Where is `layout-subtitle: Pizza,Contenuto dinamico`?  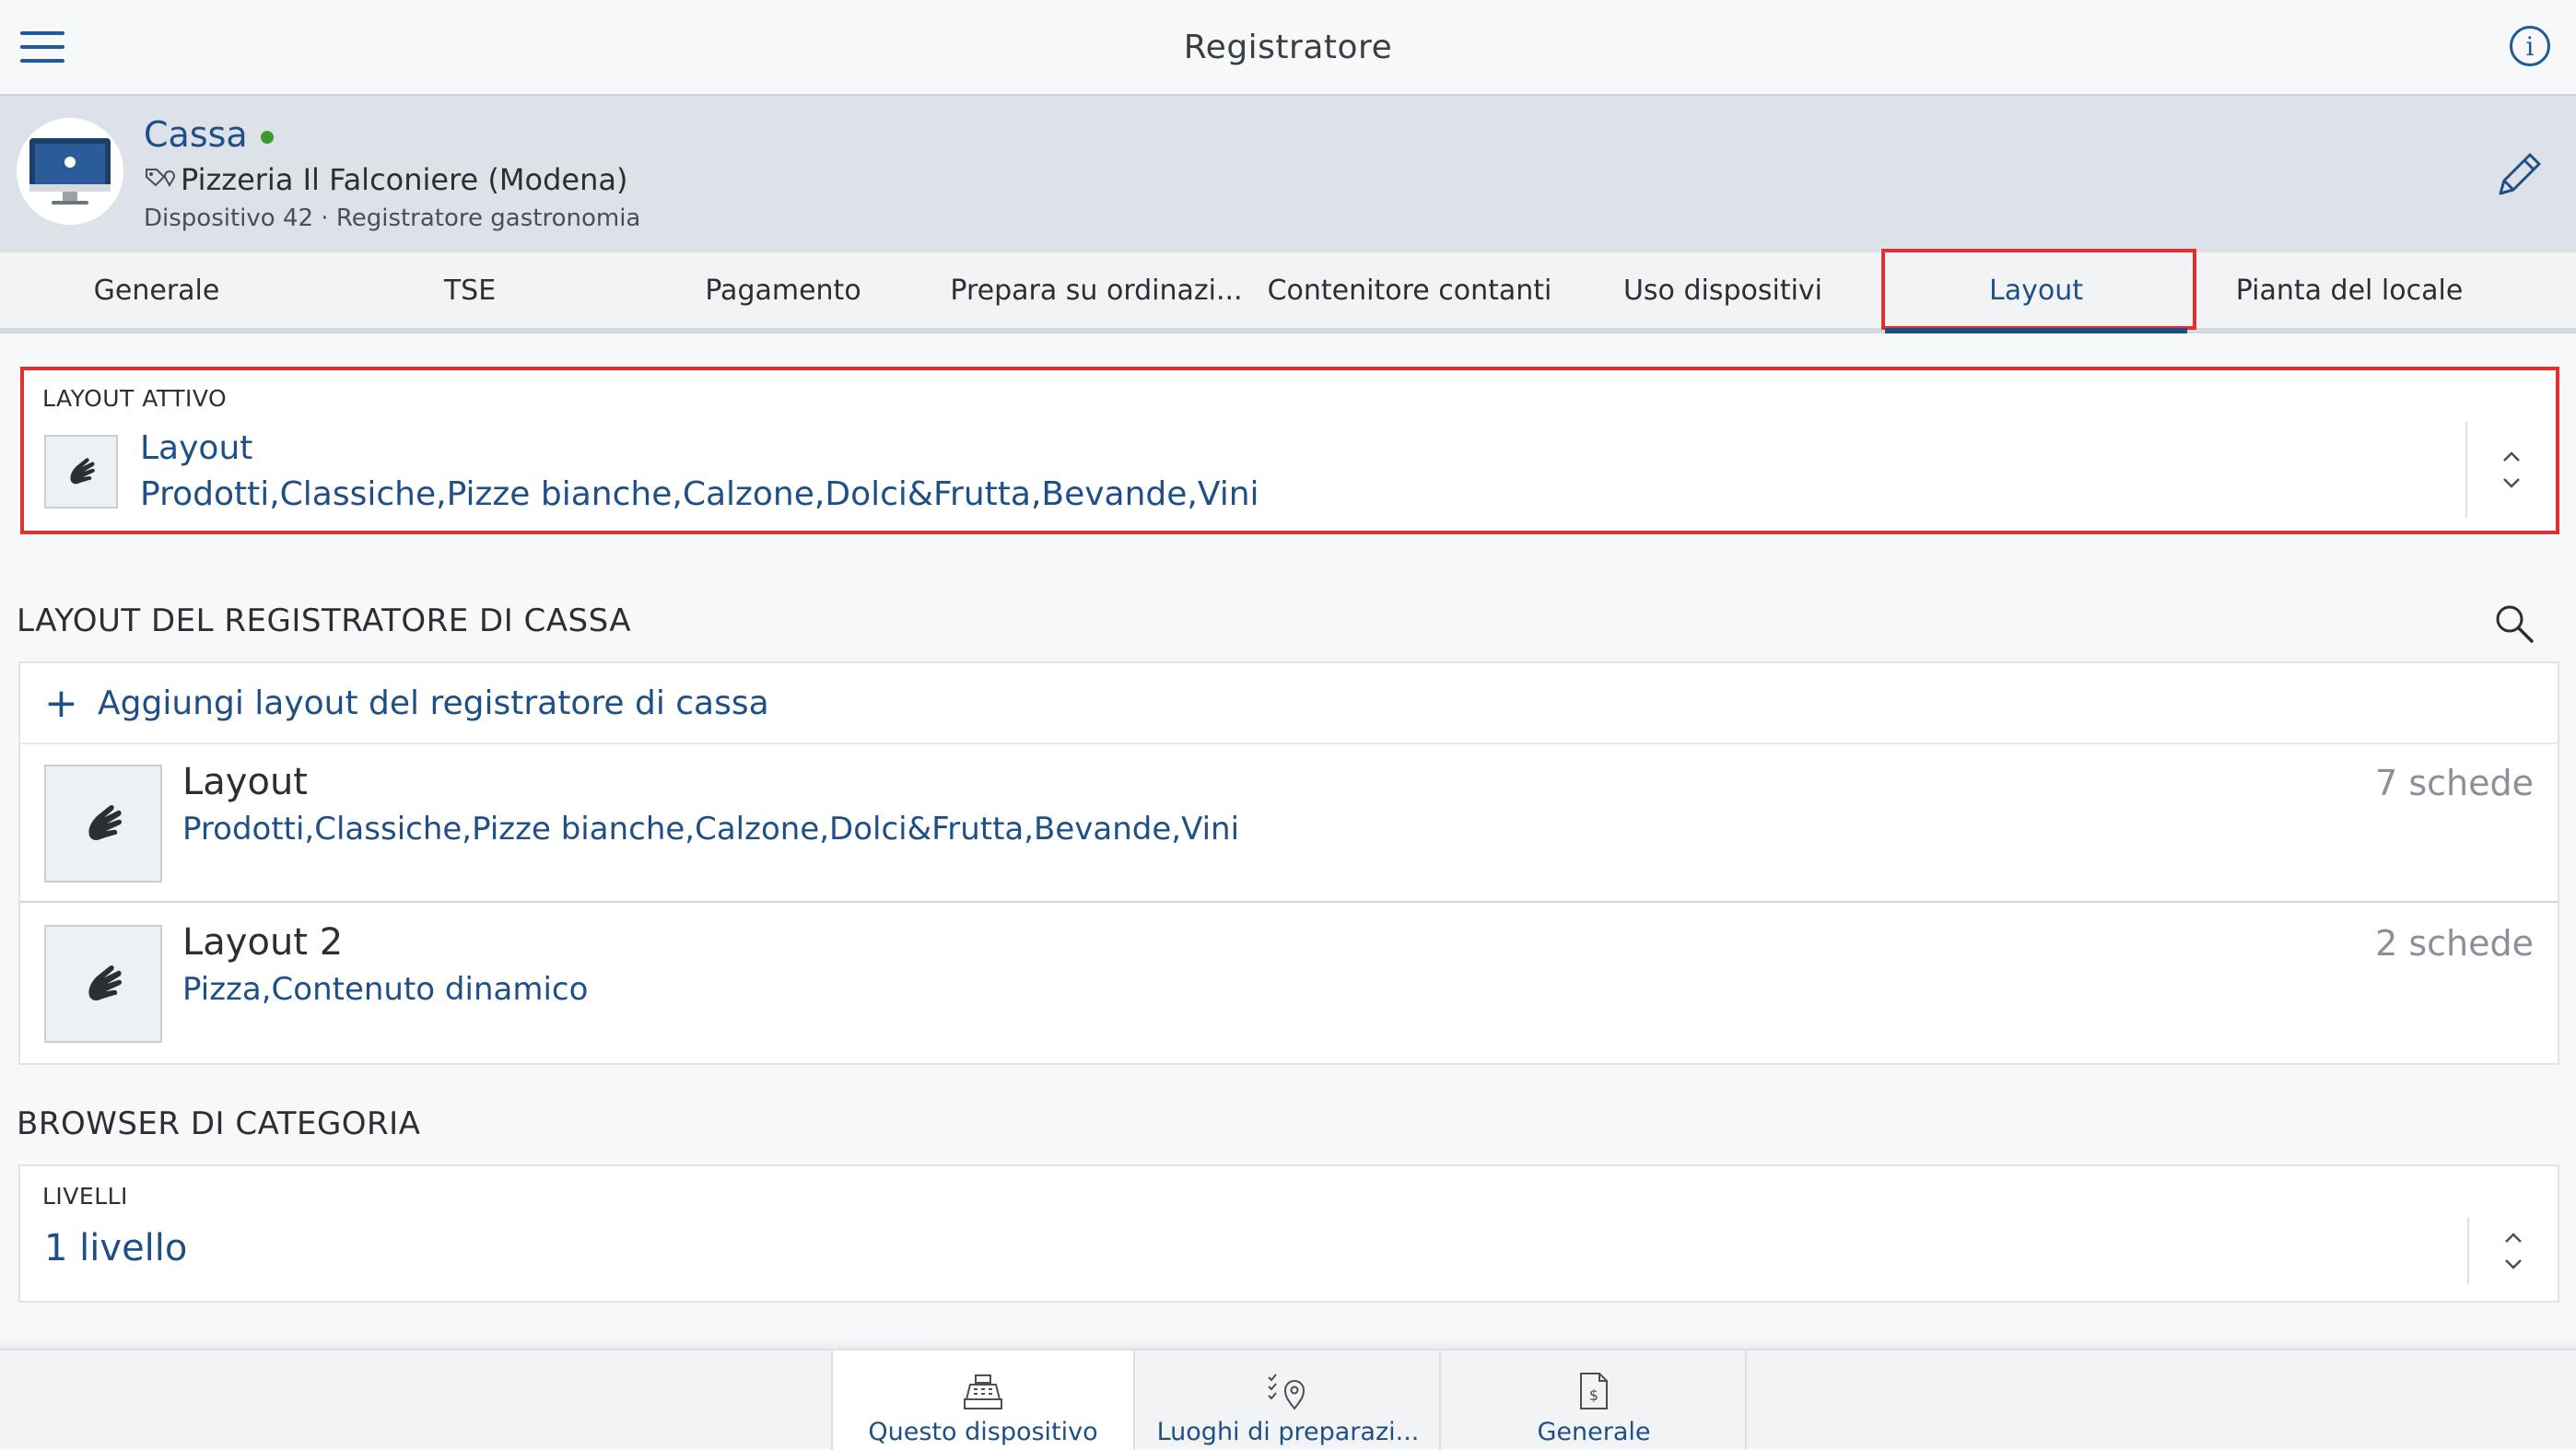
layout-subtitle: Pizza,Contenuto dinamico is located at coordinates (385, 990).